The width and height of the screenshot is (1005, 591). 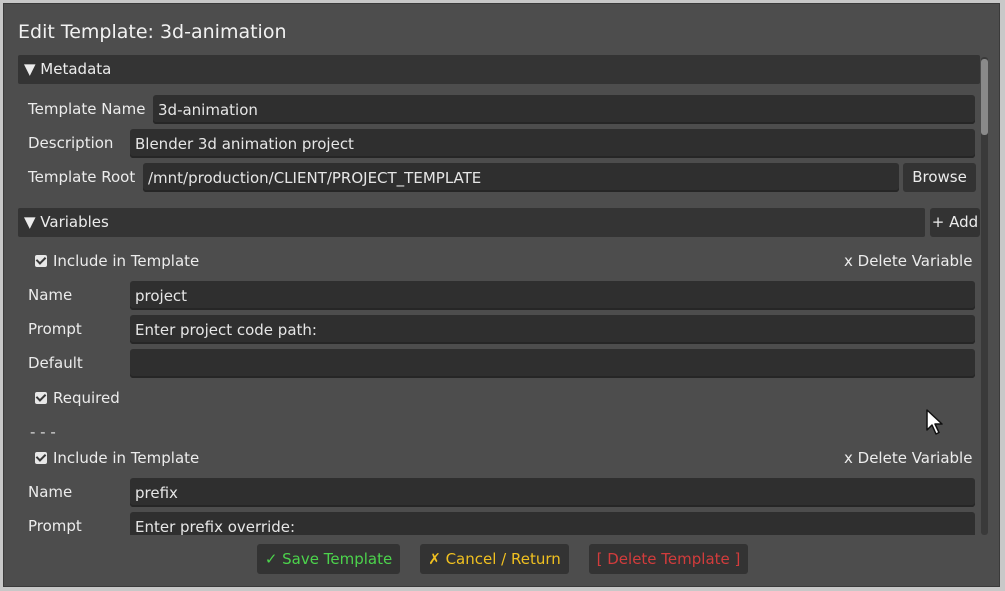 I want to click on variable-default-label: Default, so click(x=55, y=363).